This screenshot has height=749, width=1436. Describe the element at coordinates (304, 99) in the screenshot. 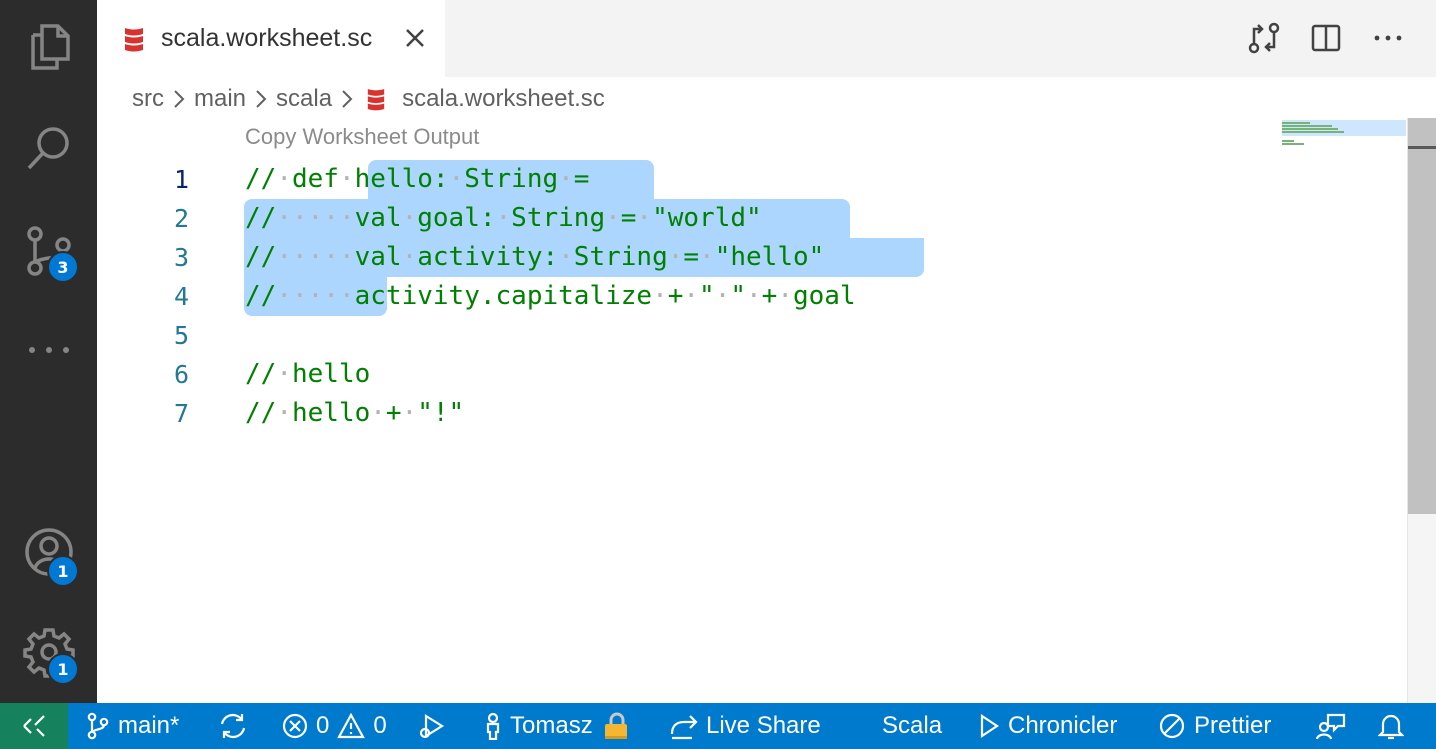

I see `breadcrumb-item-scala: scala` at that location.